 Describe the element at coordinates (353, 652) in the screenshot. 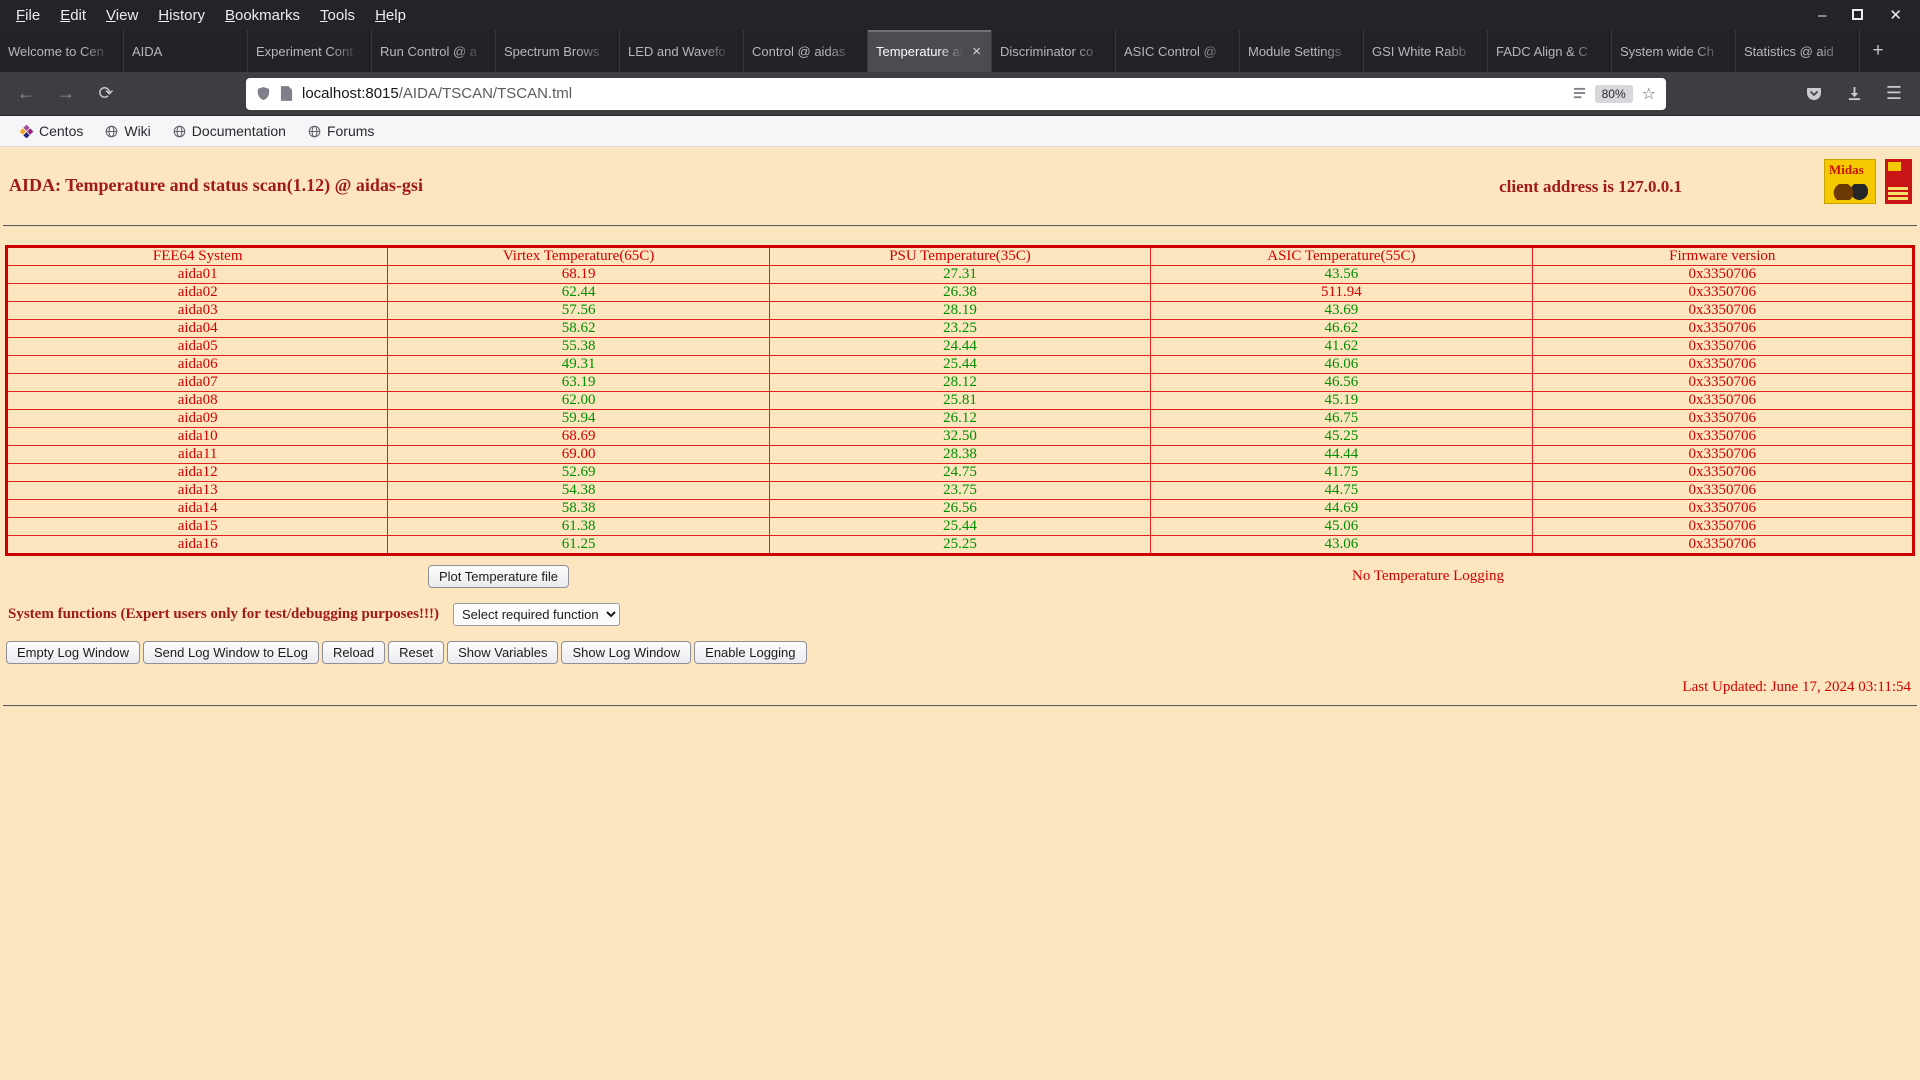

I see `action-button-reload: Reload` at that location.